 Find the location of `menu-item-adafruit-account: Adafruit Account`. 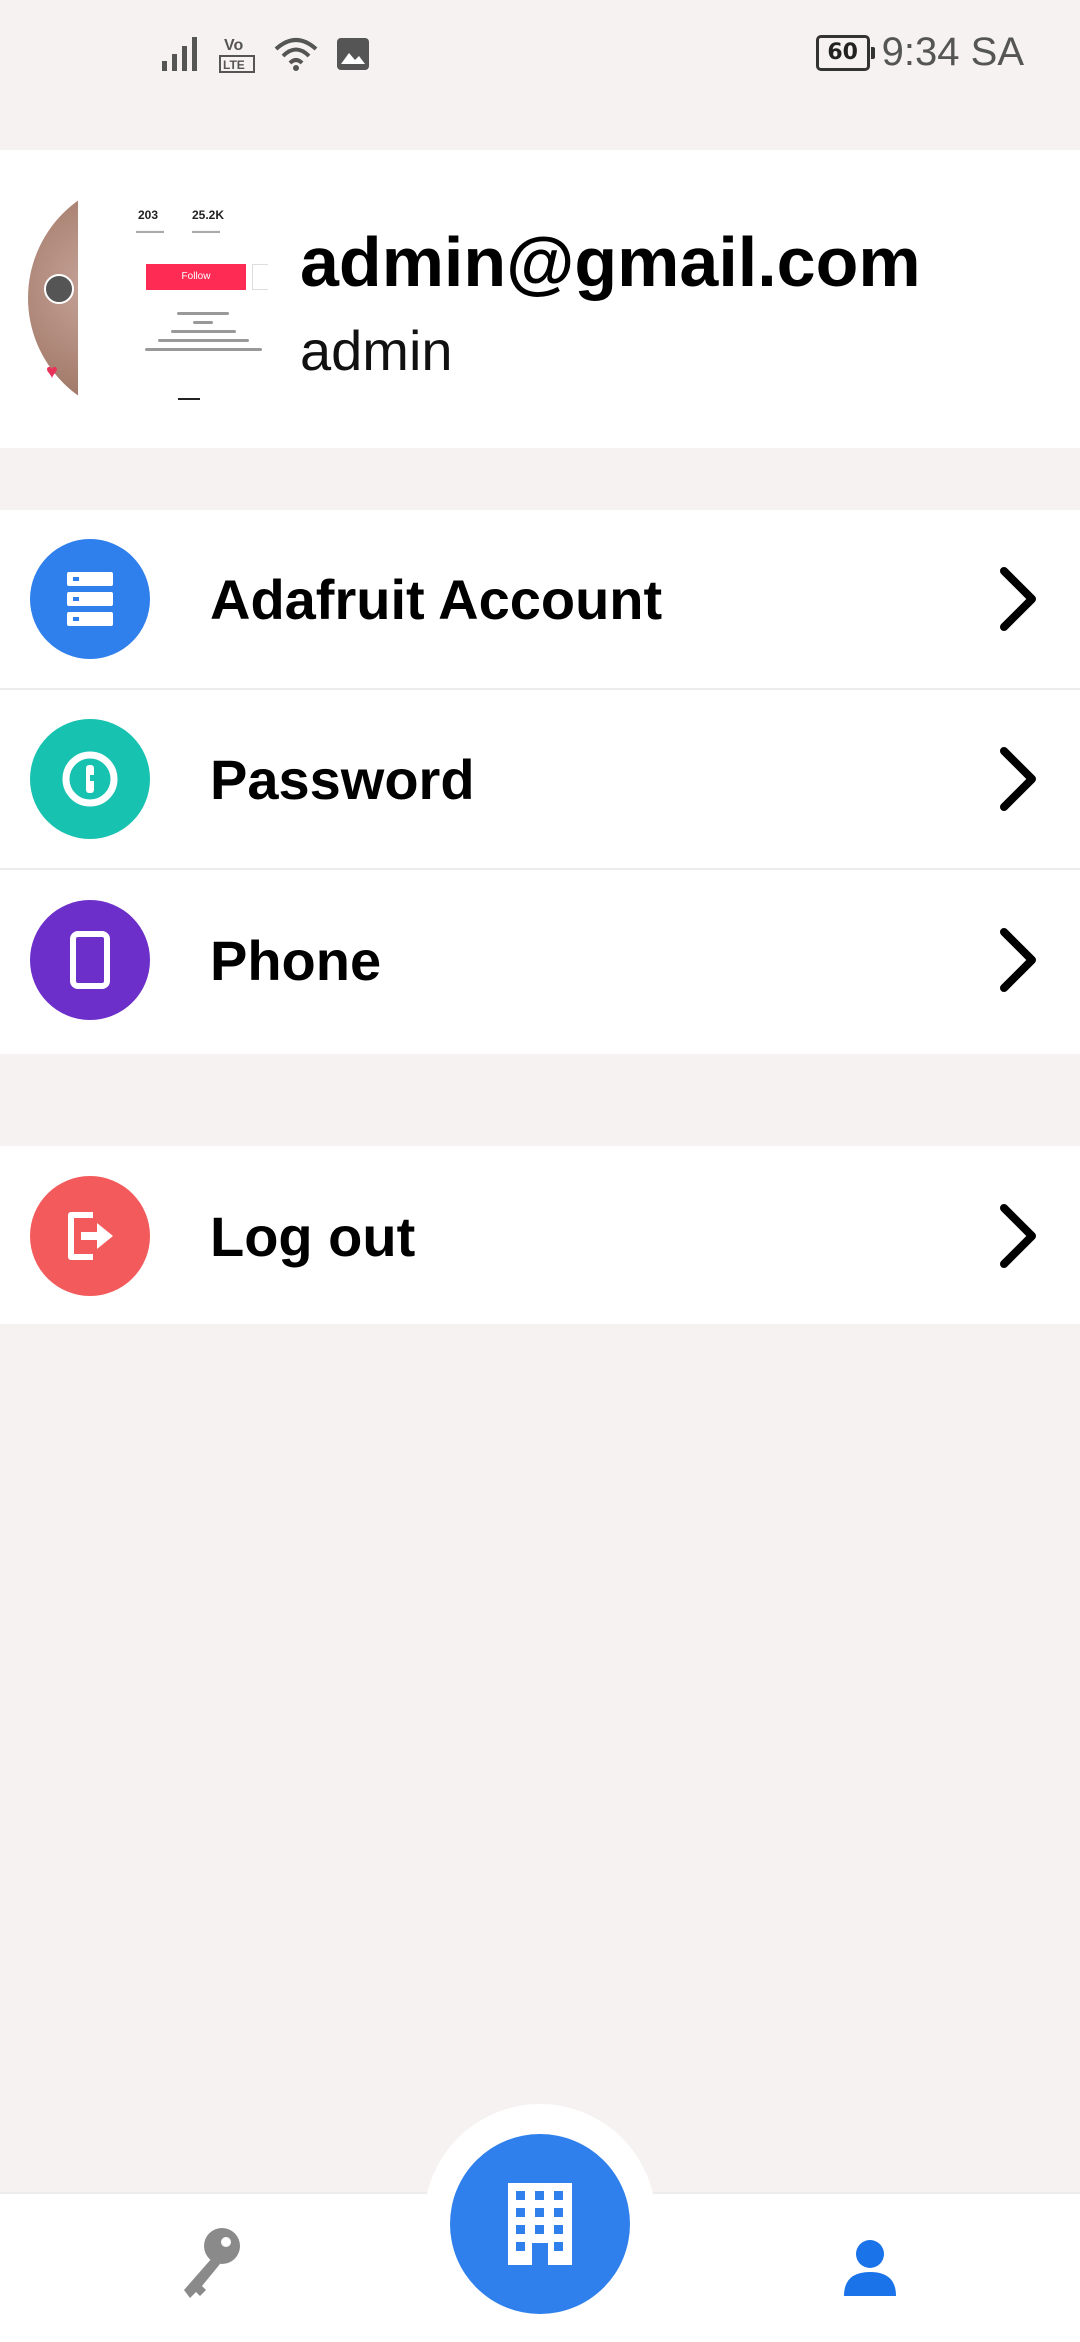

menu-item-adafruit-account: Adafruit Account is located at coordinates (540, 600).